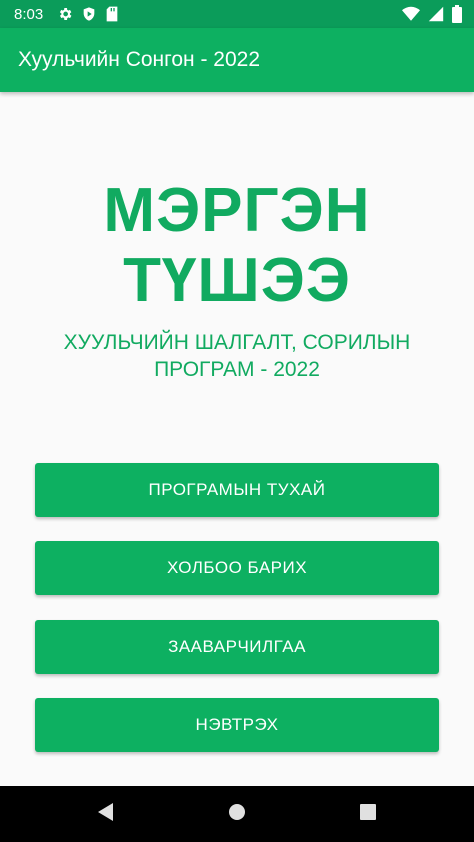  I want to click on hero-subtitle-line1: ХУУЛЬЧИЙН ШАЛГАЛТ, СОРИЛЫН, so click(237, 342).